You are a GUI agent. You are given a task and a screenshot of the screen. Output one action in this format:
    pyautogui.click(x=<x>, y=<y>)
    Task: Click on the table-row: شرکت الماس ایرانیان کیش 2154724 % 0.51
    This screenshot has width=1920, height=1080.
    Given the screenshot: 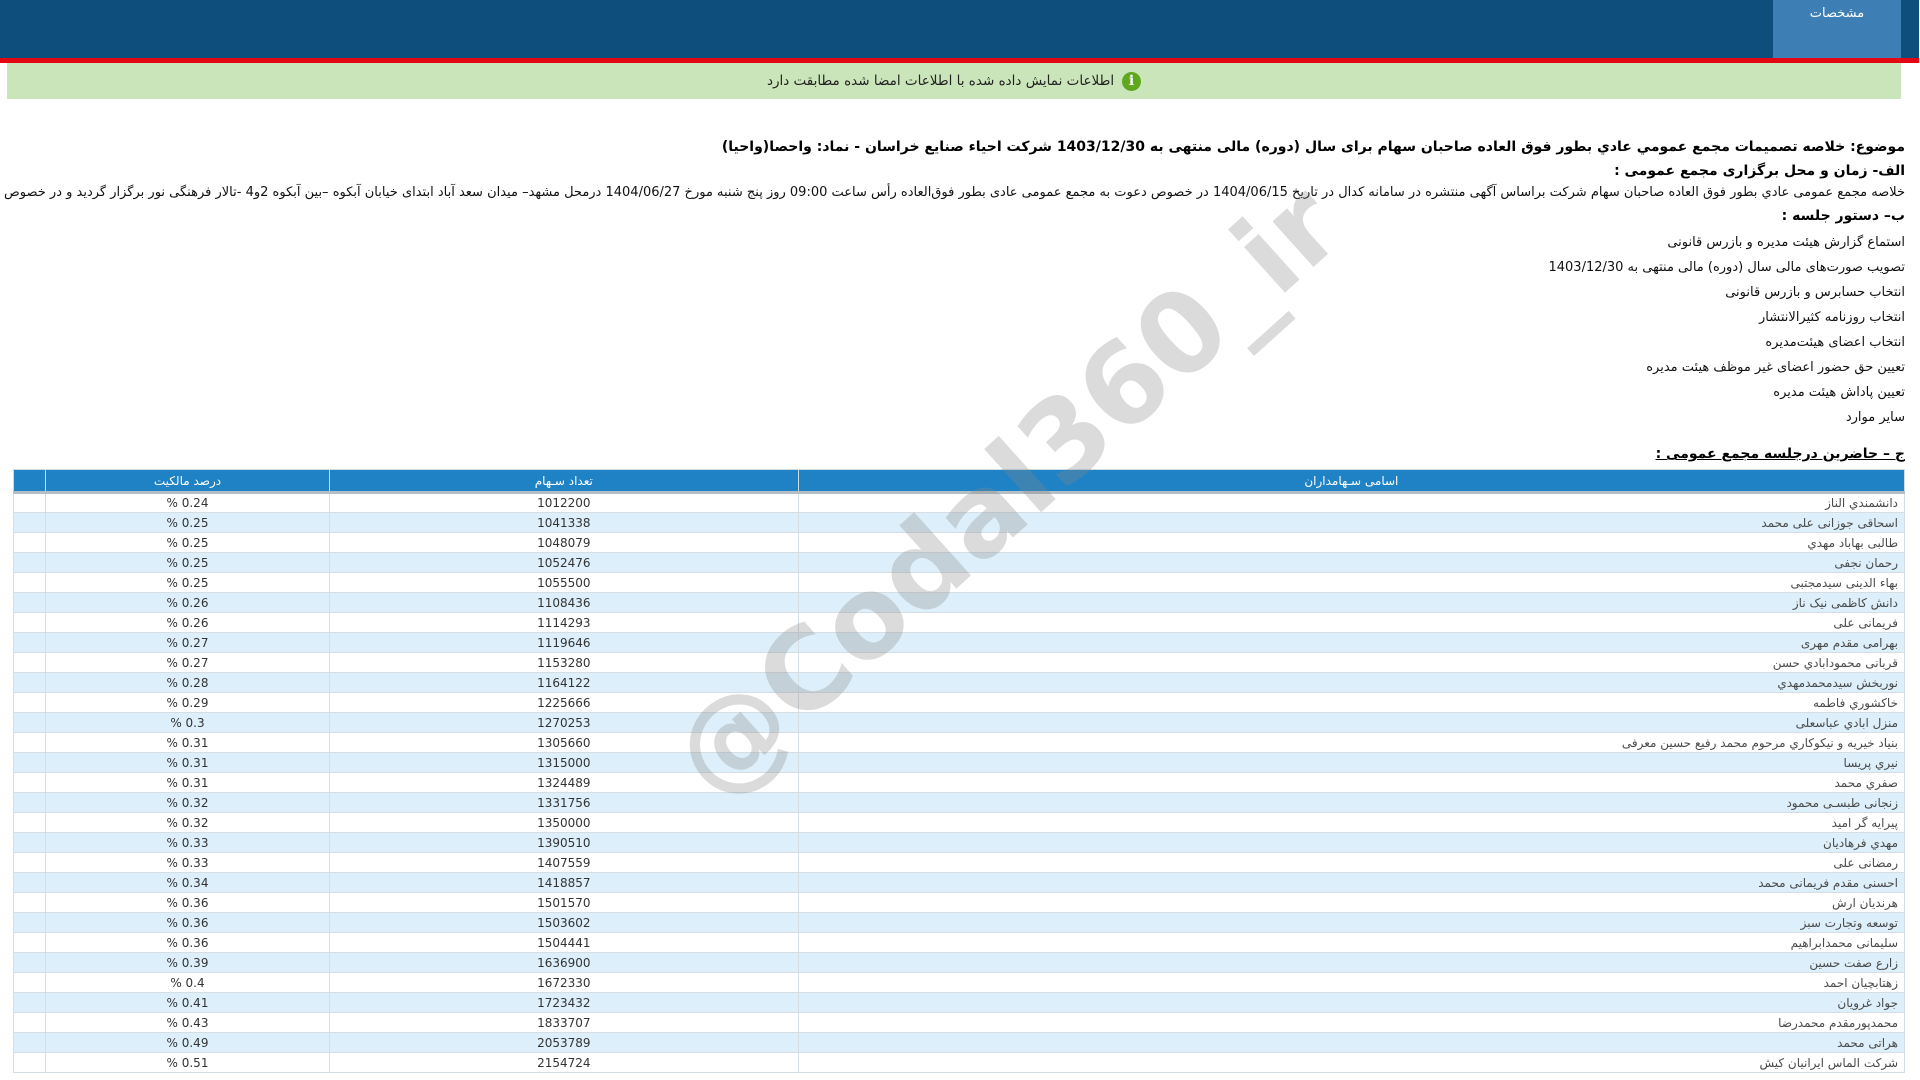 What is the action you would take?
    pyautogui.click(x=960, y=1062)
    